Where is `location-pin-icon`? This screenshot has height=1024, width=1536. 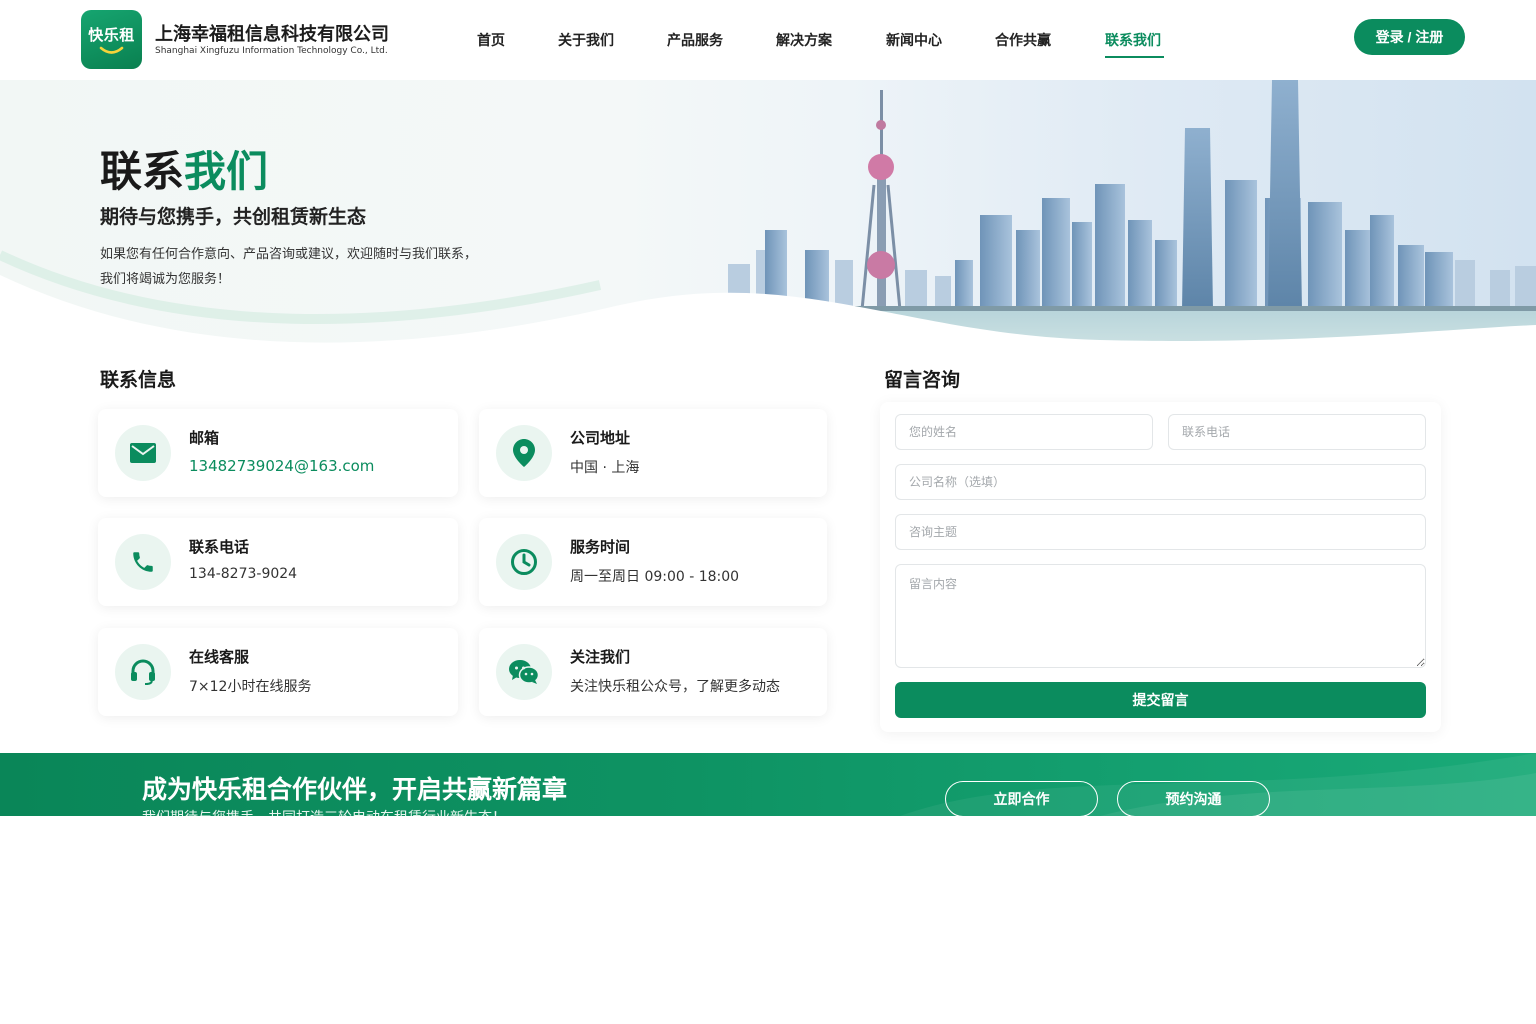 location-pin-icon is located at coordinates (524, 453).